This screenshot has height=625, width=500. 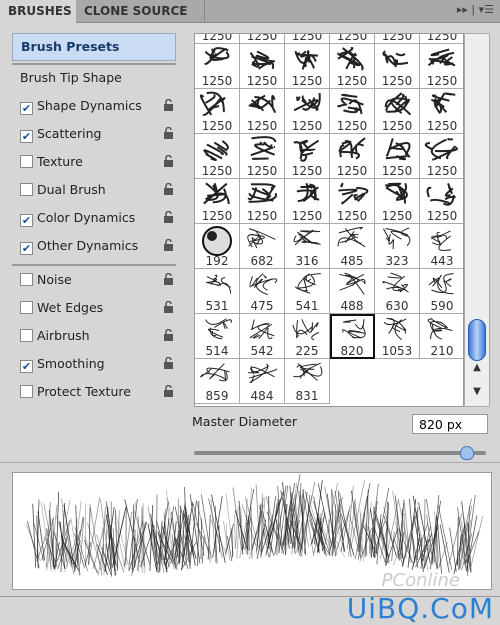 I want to click on brush-options-sidebar: Brush Presets, so click(x=94, y=48).